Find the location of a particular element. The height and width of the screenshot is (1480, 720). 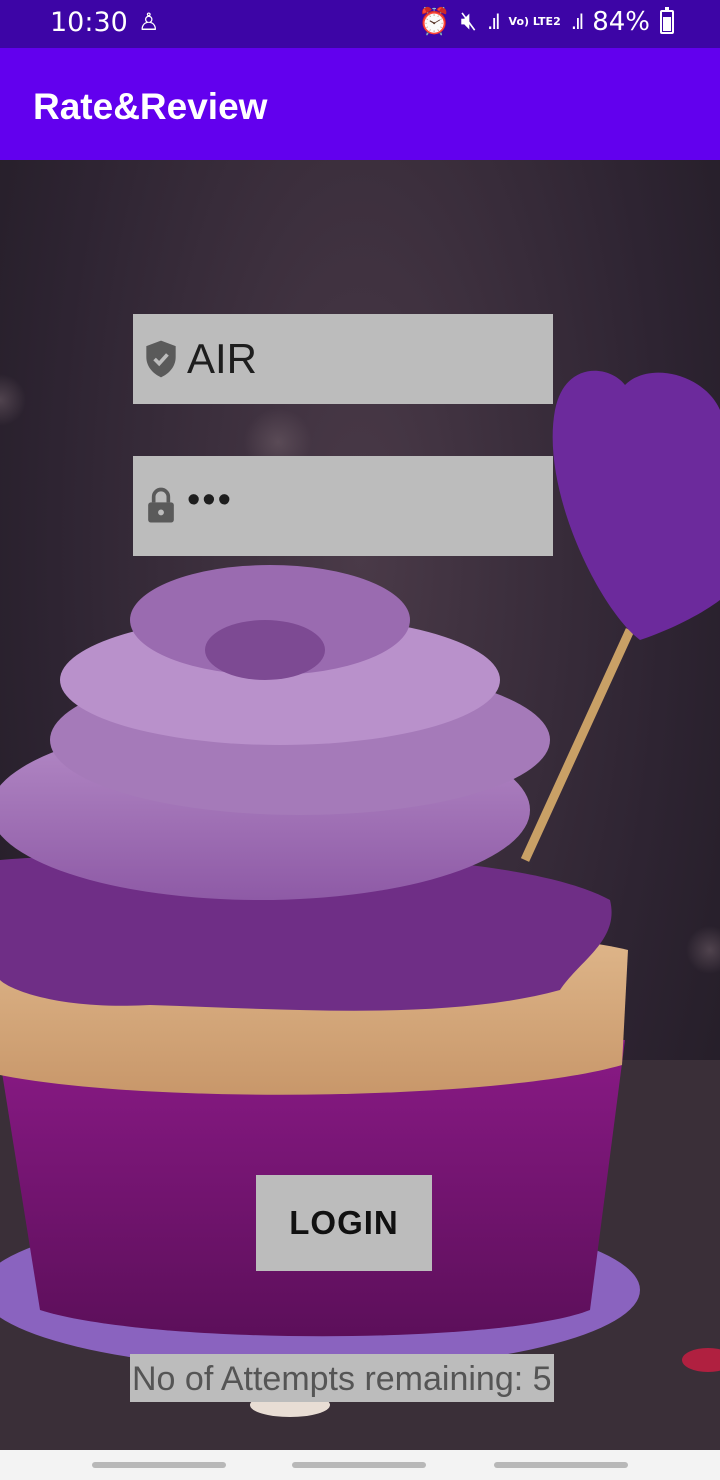

wifi-signal-icon: .ıl is located at coordinates (494, 21).